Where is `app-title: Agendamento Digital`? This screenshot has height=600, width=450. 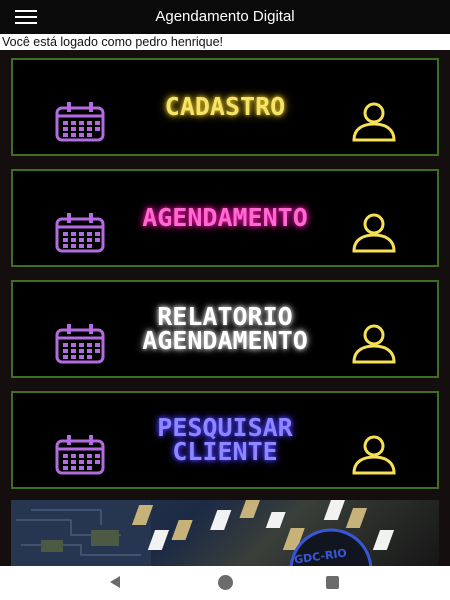
app-title: Agendamento Digital is located at coordinates (225, 16).